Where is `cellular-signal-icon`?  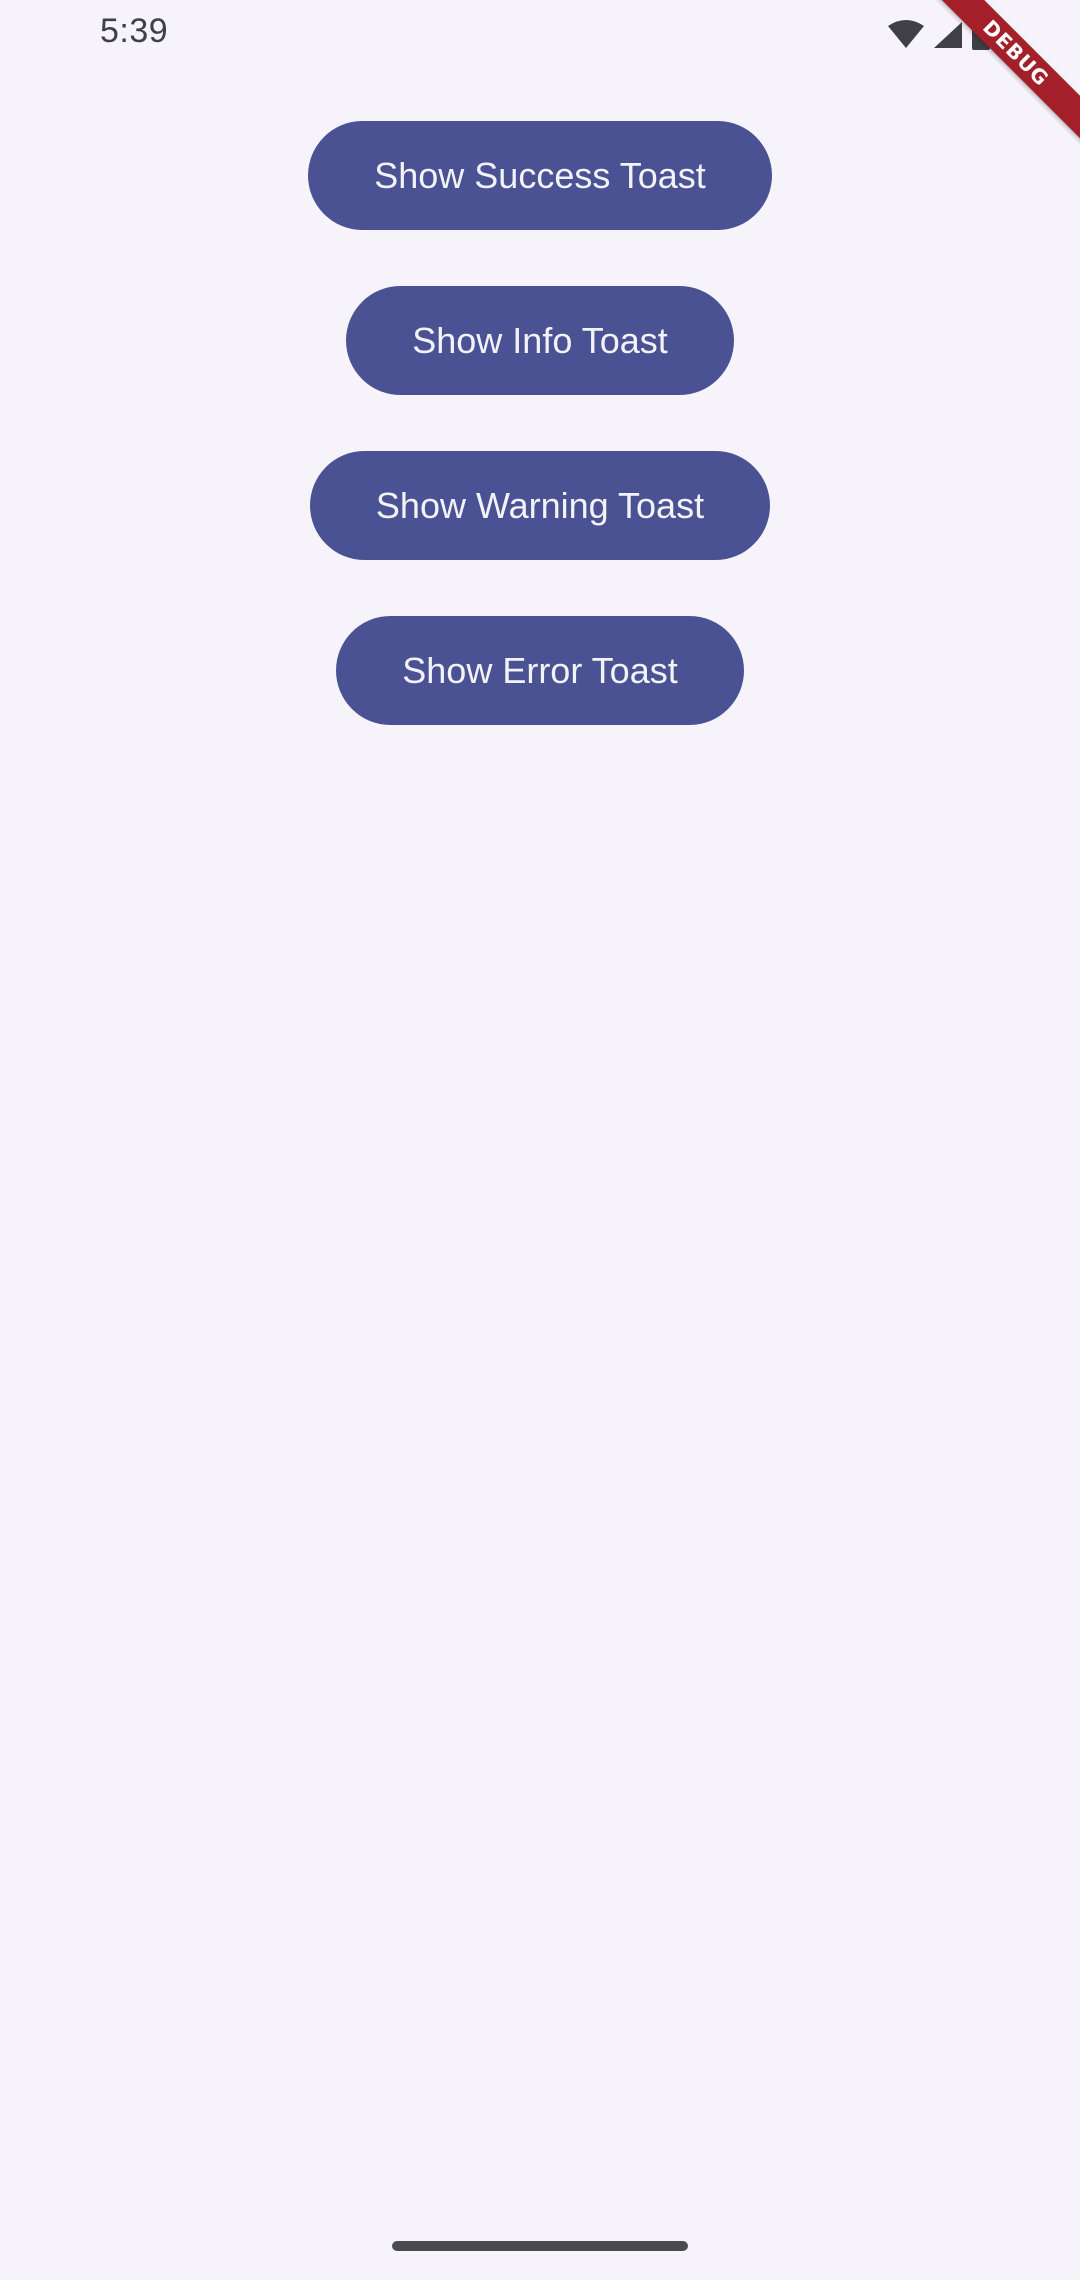
cellular-signal-icon is located at coordinates (948, 35).